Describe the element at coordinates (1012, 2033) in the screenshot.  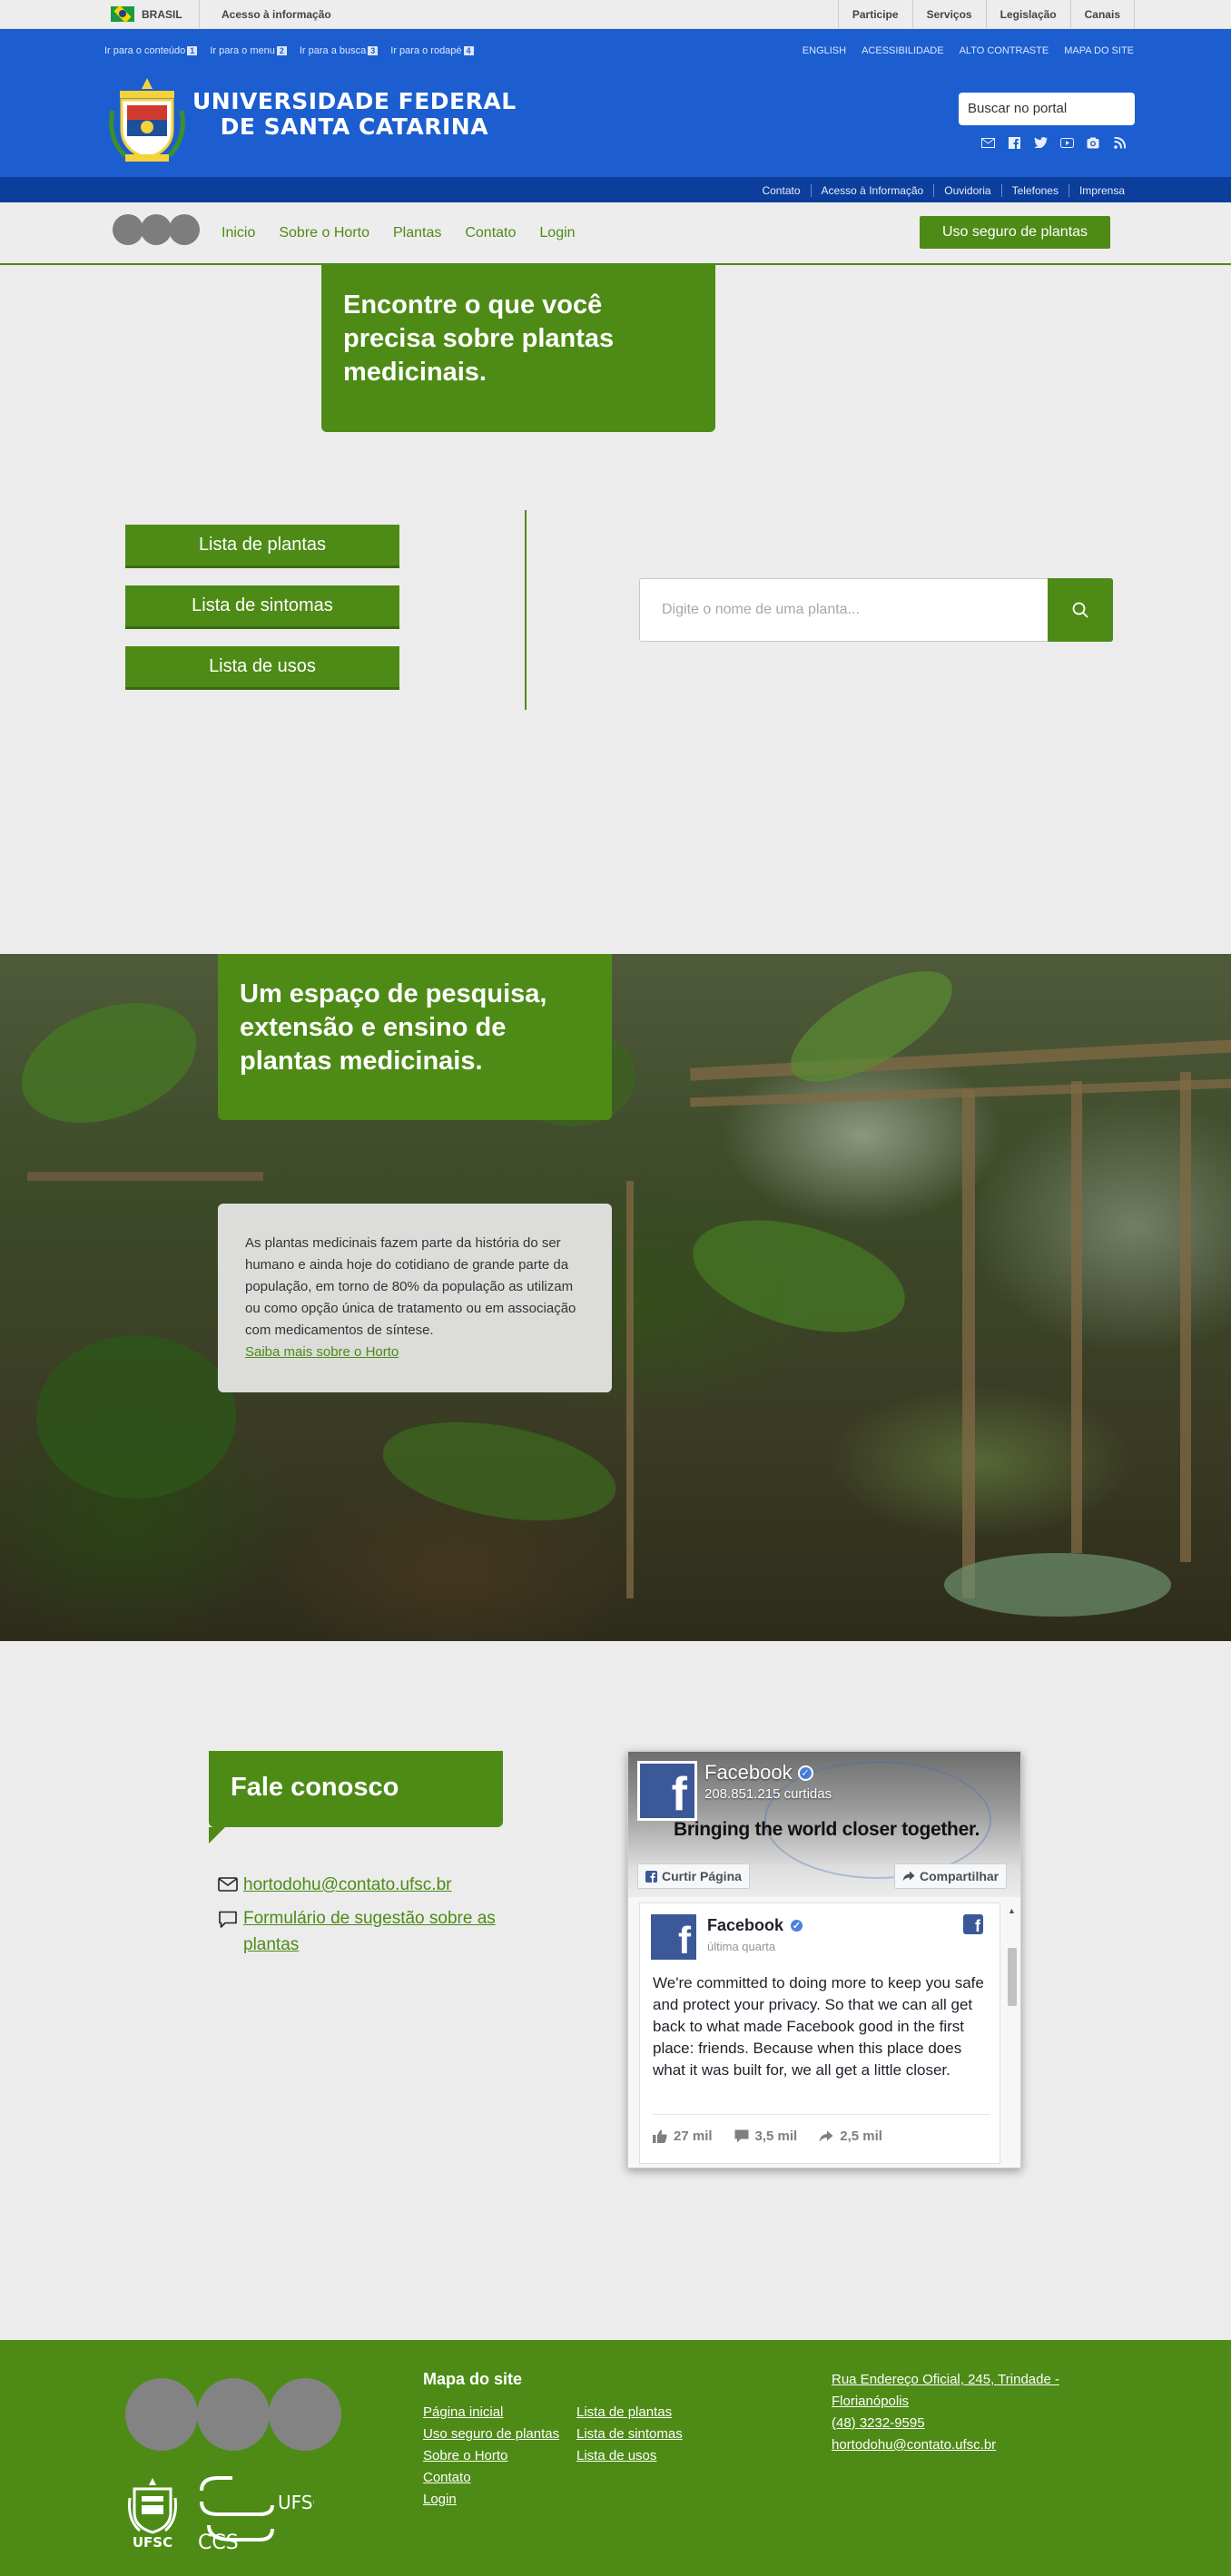
I see `post-scrollbar: ▲` at that location.